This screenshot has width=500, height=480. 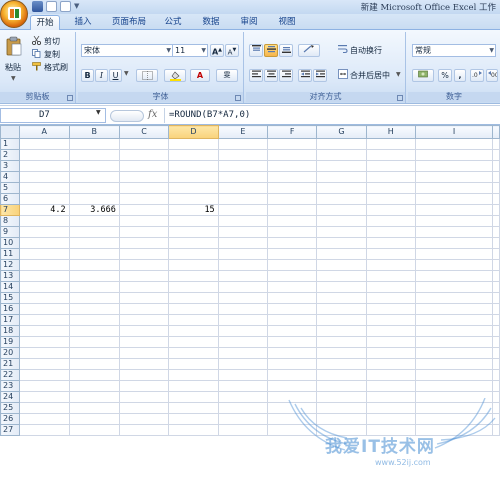 I want to click on grow-font-button: A▲, so click(x=217, y=50).